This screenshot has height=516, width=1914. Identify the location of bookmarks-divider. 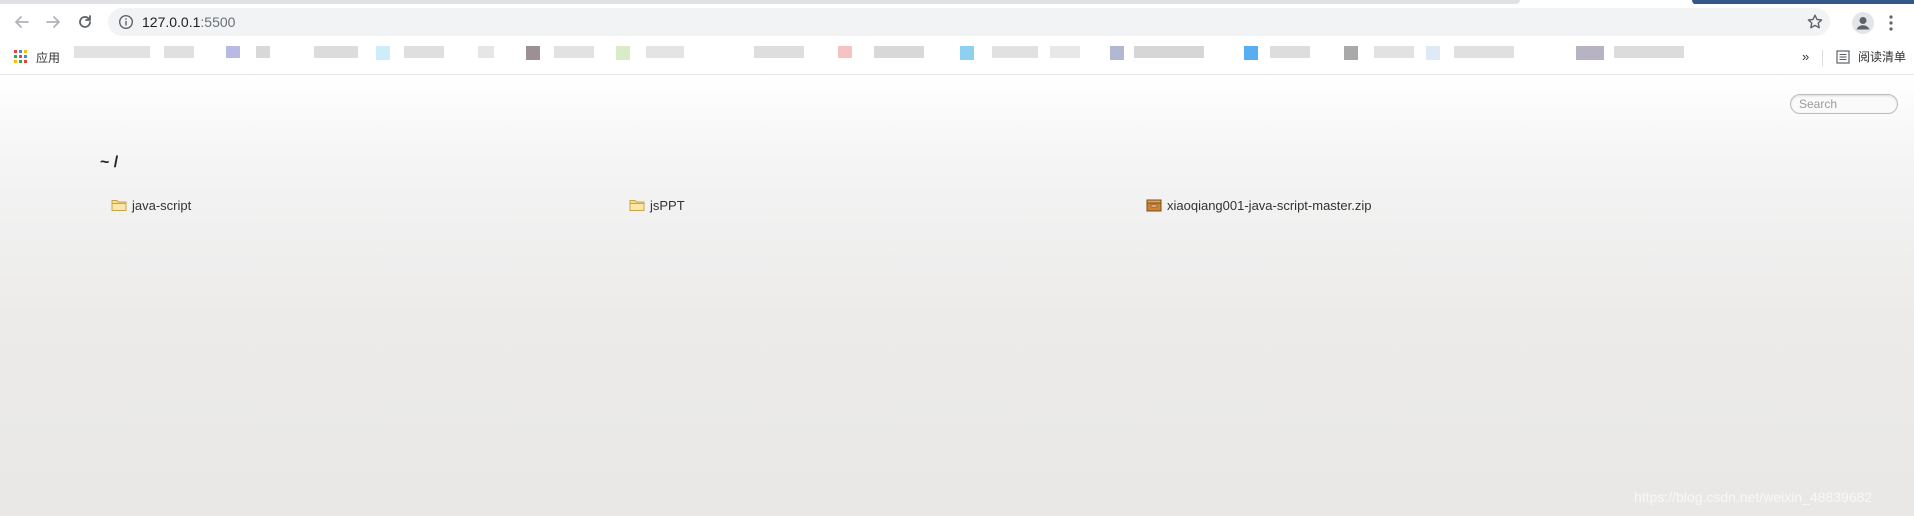
(1822, 58).